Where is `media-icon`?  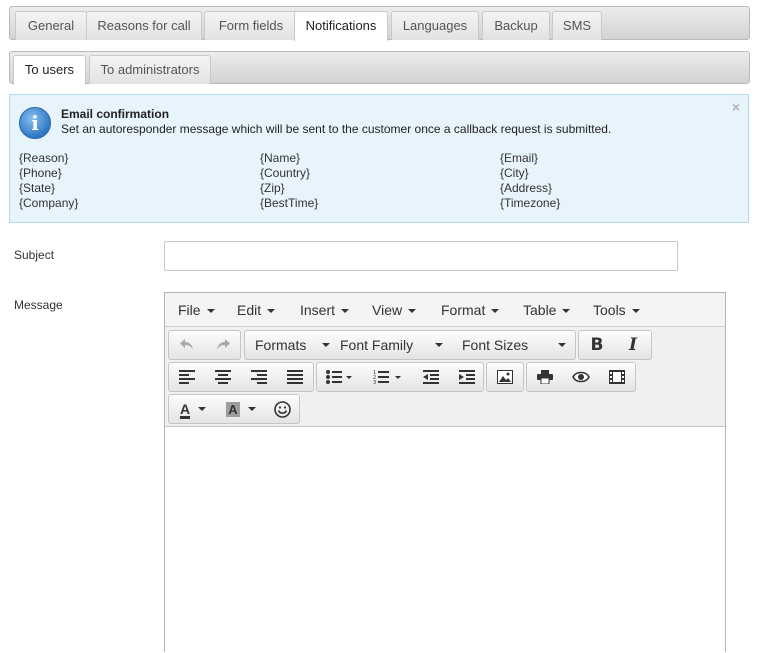 media-icon is located at coordinates (617, 377).